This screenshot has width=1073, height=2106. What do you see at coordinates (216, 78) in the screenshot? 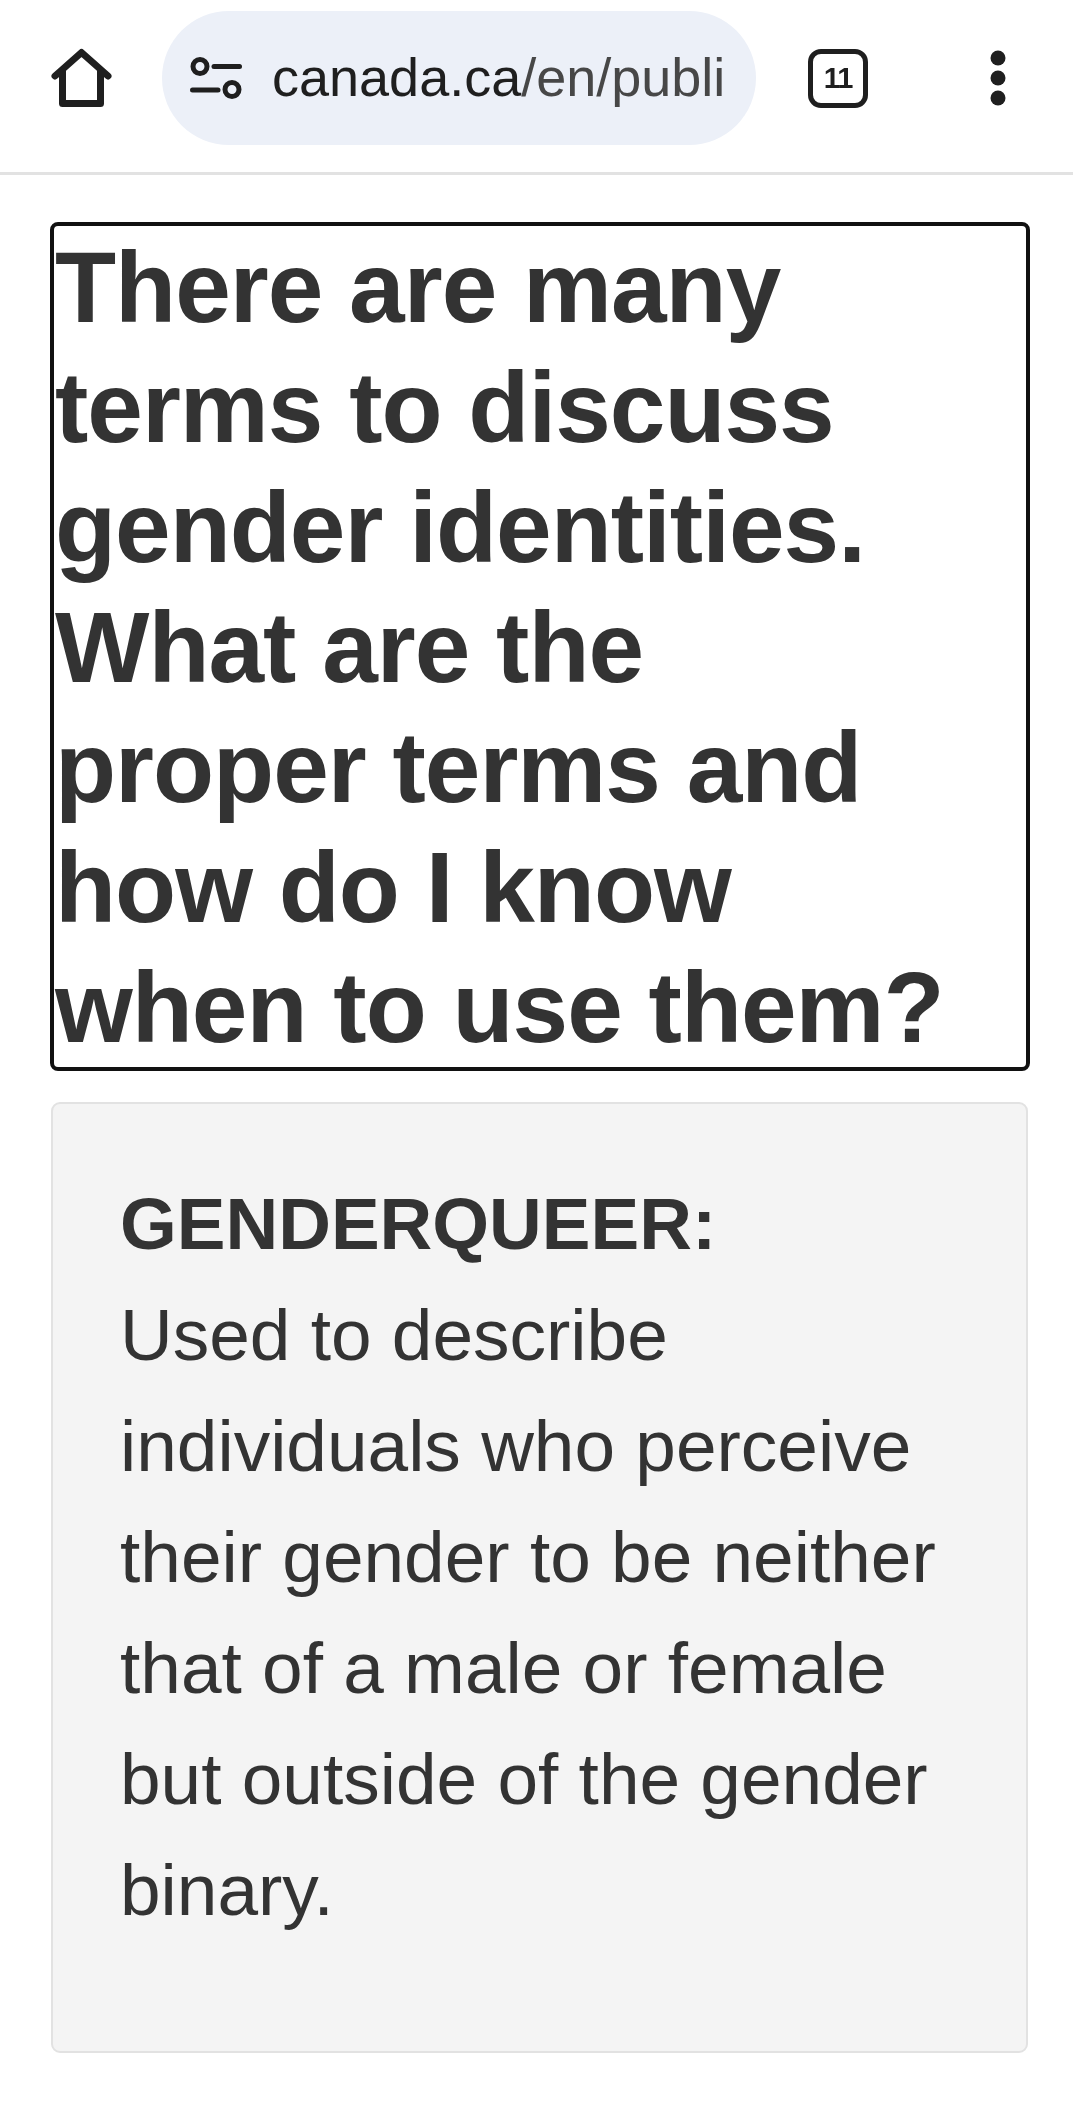
I see `sliders-icon` at bounding box center [216, 78].